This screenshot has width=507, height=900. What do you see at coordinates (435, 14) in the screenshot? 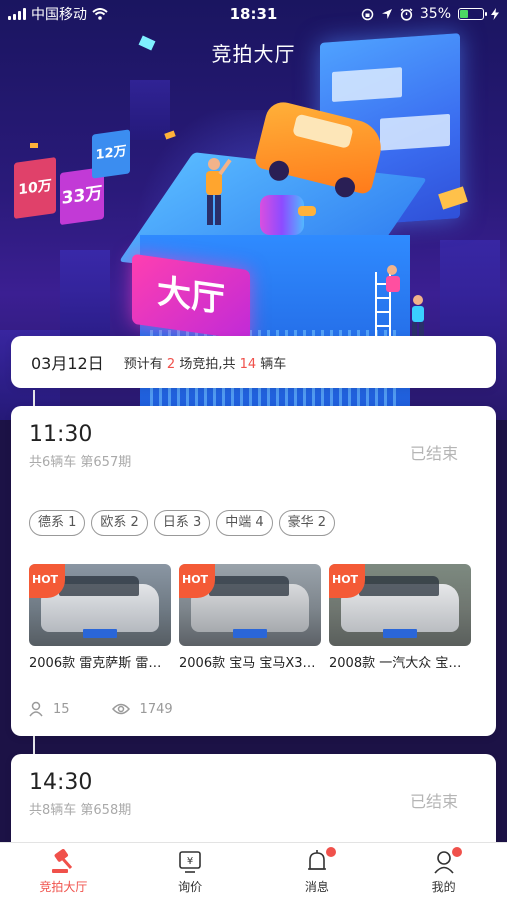
I see `battery-percent: 35%` at bounding box center [435, 14].